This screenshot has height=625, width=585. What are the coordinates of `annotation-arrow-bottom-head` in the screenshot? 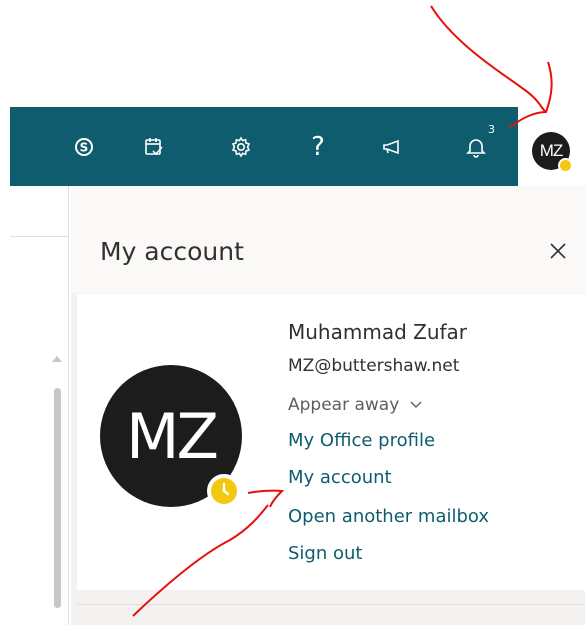 It's located at (266, 498).